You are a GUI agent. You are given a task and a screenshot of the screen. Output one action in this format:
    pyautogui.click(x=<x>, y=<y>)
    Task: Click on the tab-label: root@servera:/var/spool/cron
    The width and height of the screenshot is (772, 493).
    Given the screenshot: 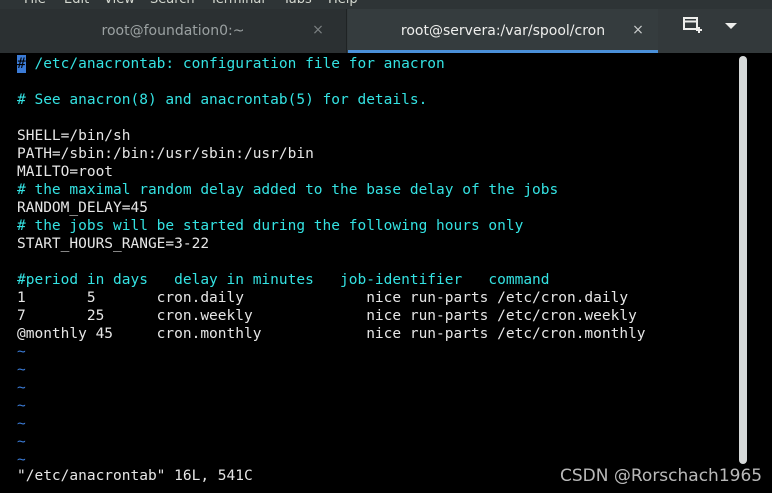 What is the action you would take?
    pyautogui.click(x=503, y=31)
    